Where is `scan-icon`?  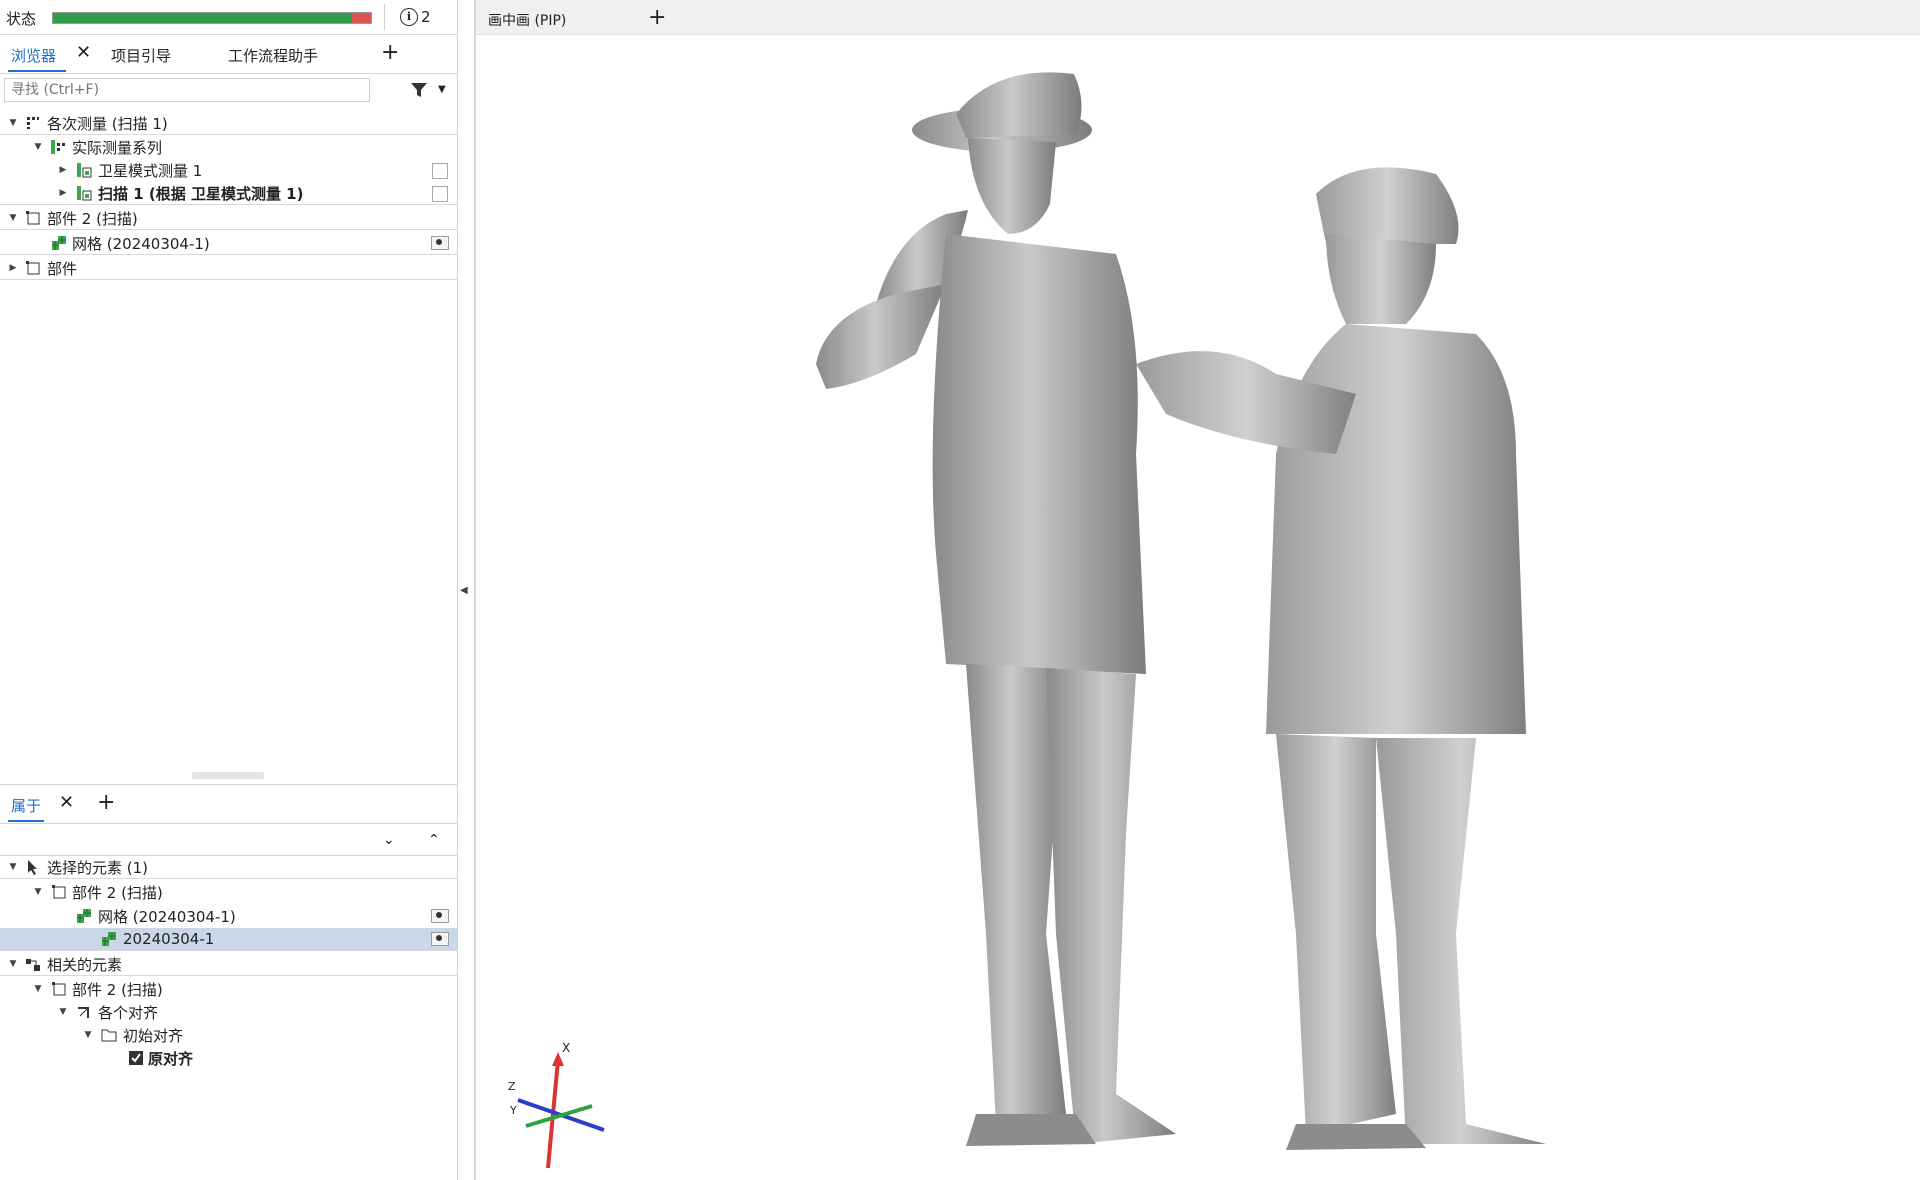 scan-icon is located at coordinates (84, 193).